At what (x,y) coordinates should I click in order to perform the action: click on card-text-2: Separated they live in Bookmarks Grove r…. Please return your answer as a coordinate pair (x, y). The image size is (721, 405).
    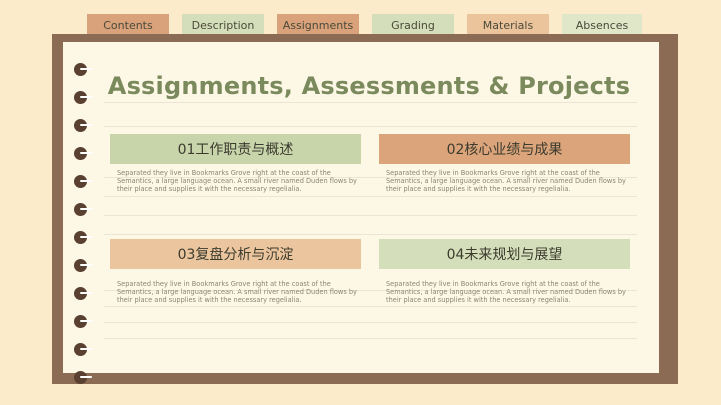
    Looking at the image, I should click on (506, 181).